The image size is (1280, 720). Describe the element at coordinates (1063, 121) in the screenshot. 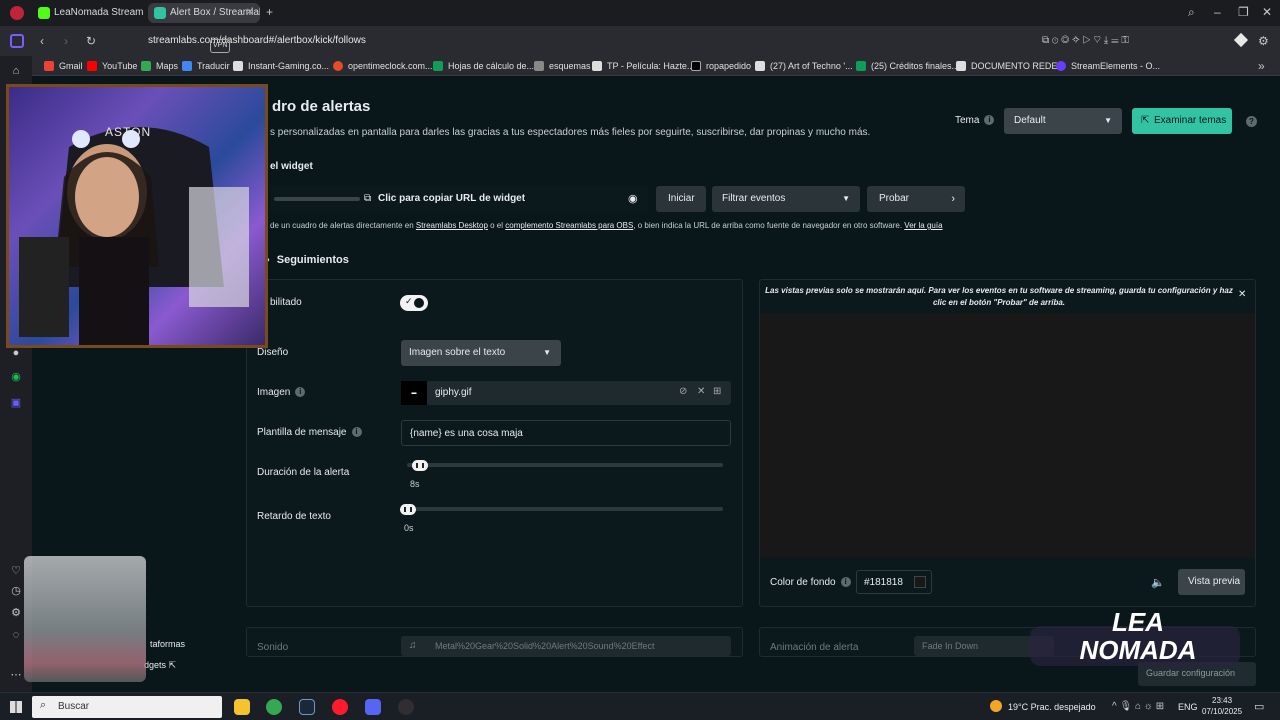

I see `theme-select: Default ▼` at that location.